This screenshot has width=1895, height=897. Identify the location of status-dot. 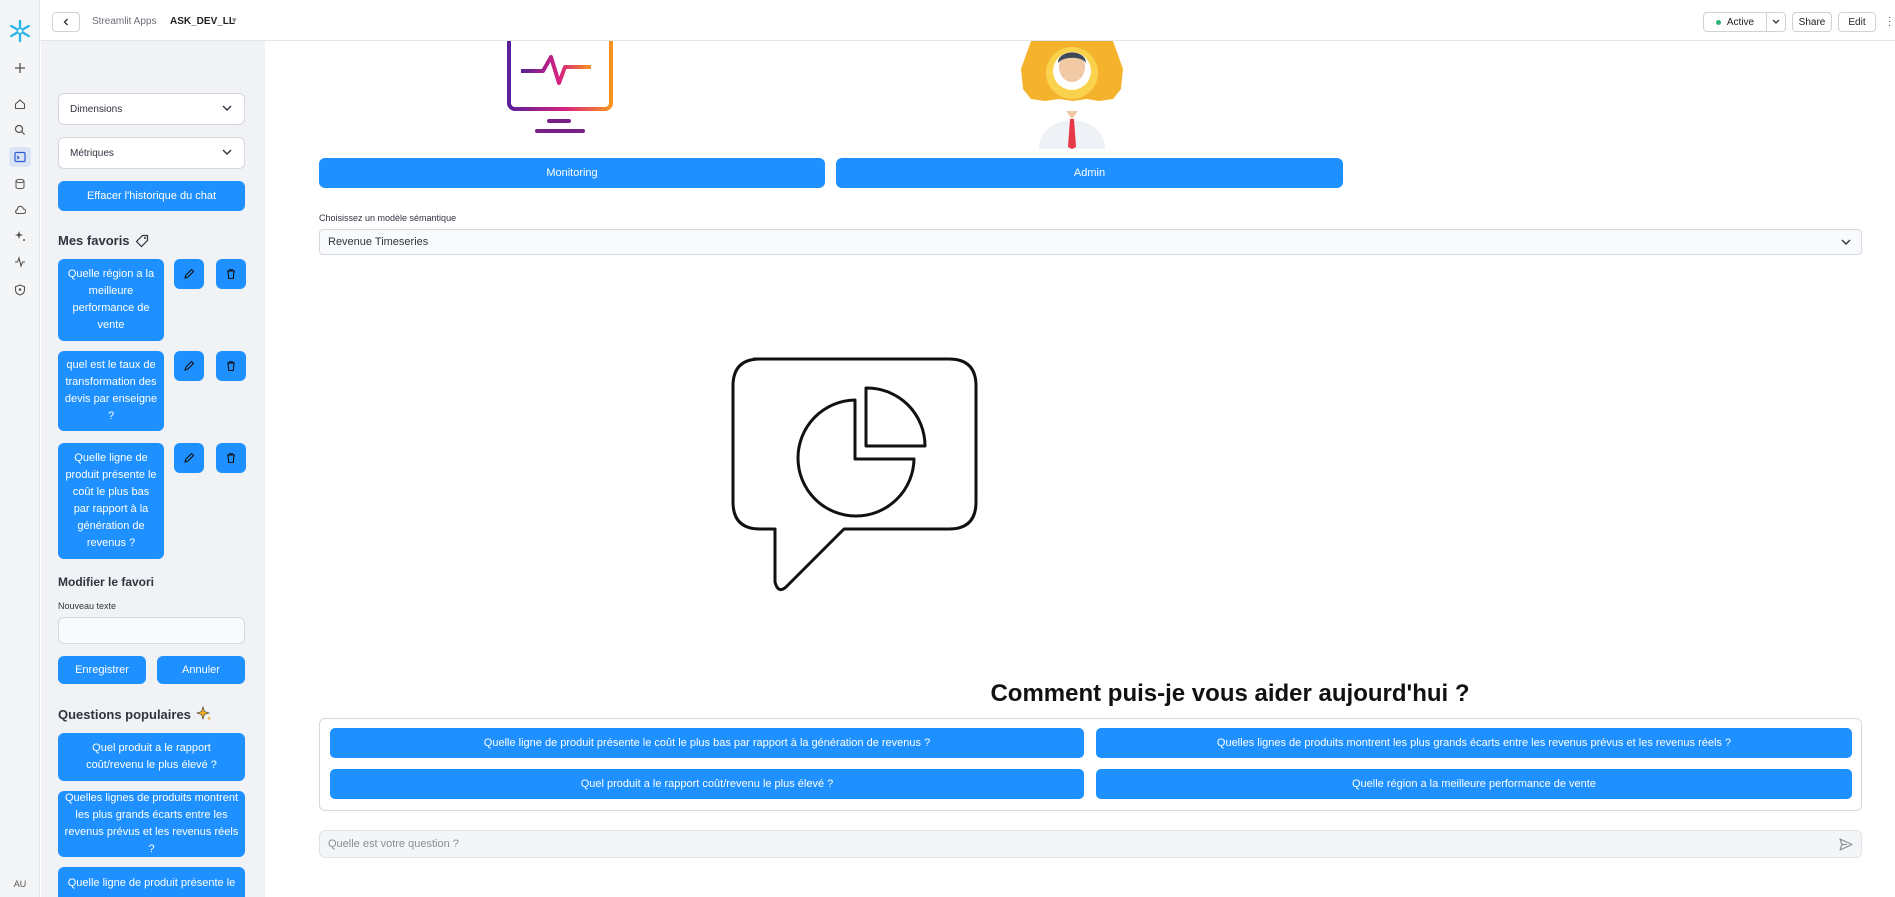
(1718, 22).